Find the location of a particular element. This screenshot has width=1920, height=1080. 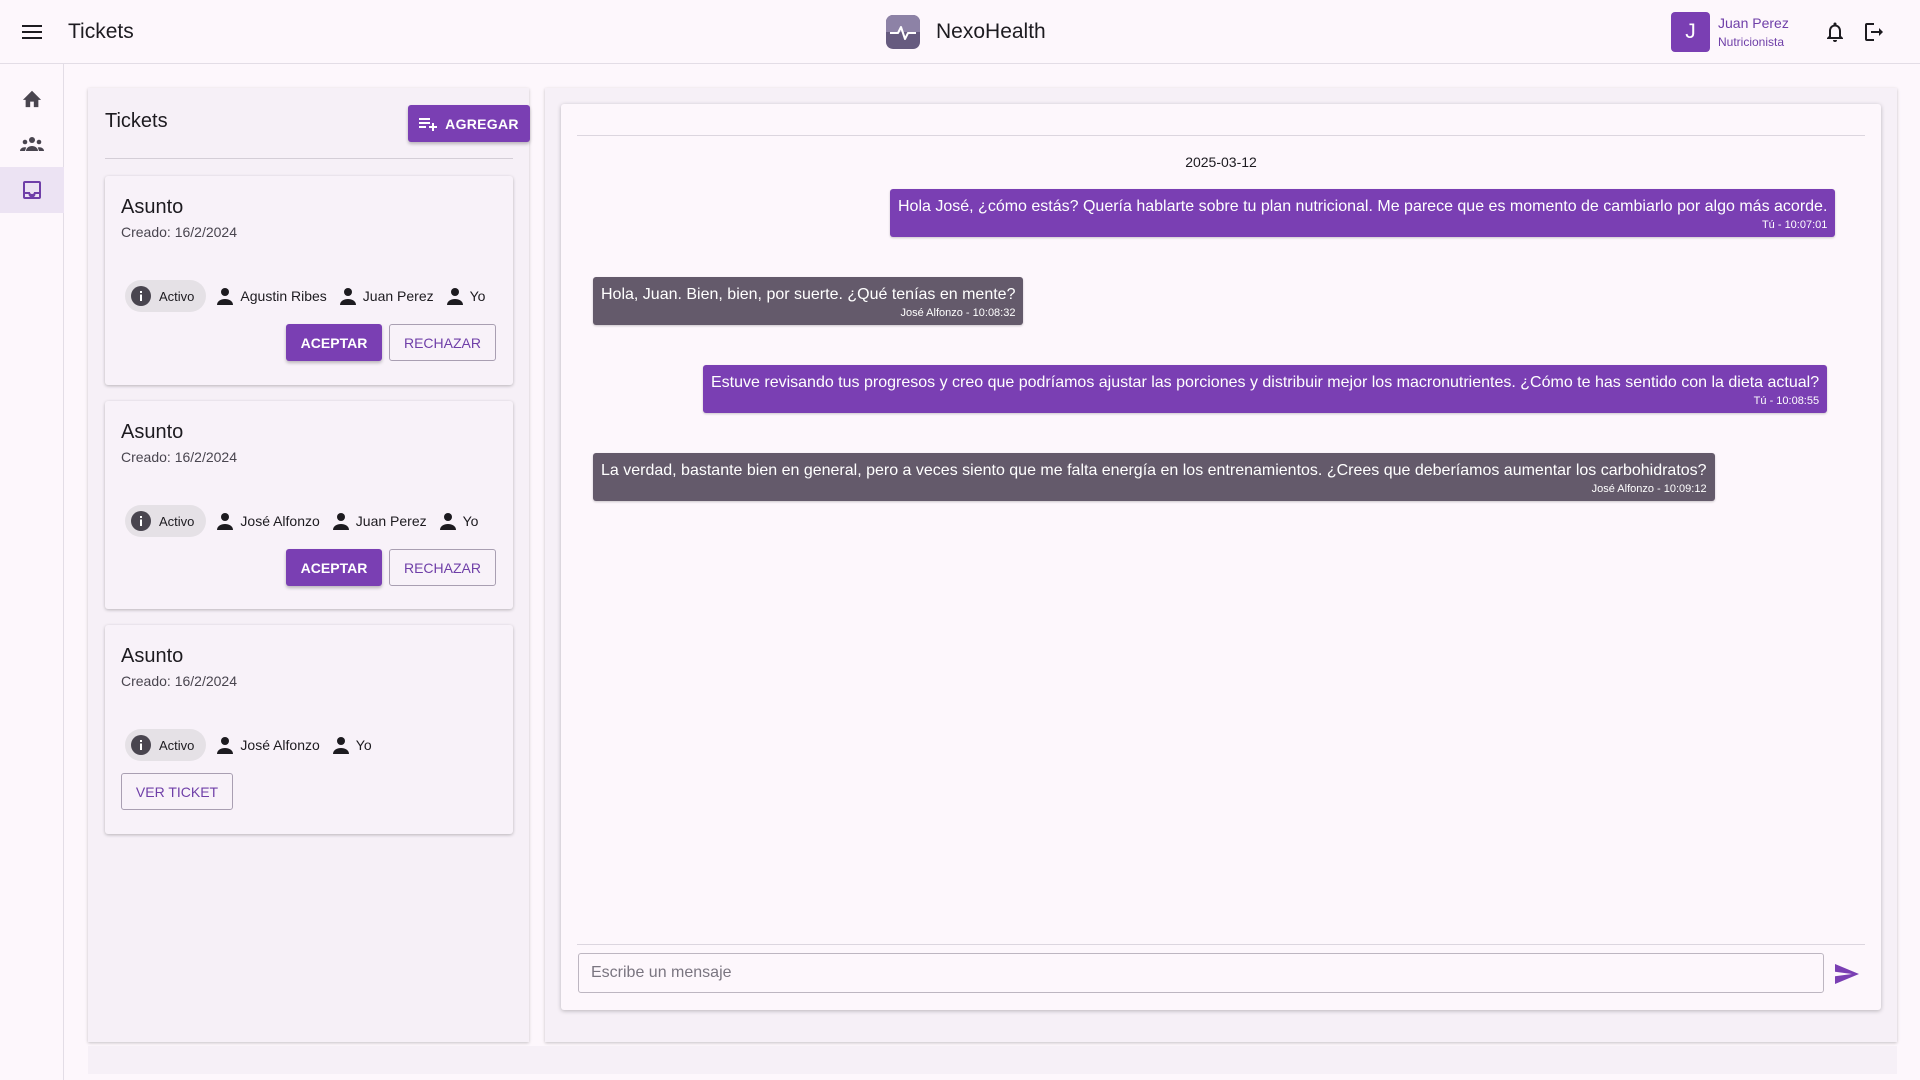

nav-item-patients is located at coordinates (32, 144).